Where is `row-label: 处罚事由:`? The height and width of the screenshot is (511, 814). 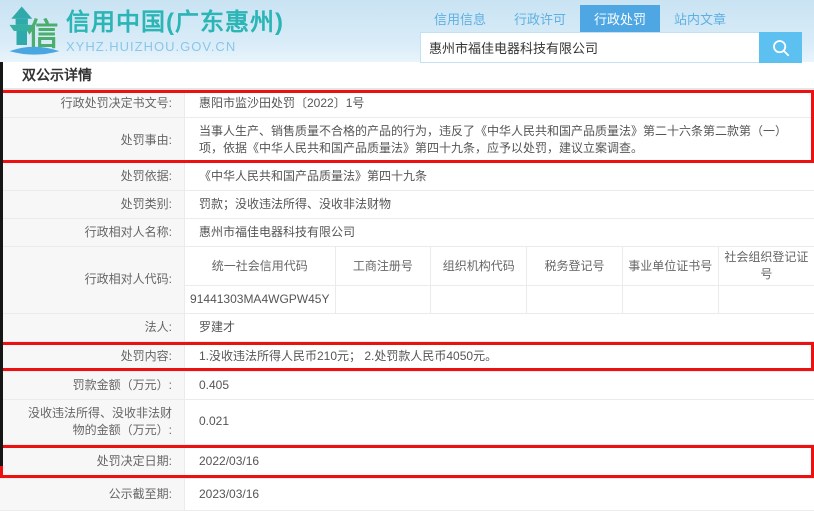
row-label: 处罚事由: is located at coordinates (92, 140).